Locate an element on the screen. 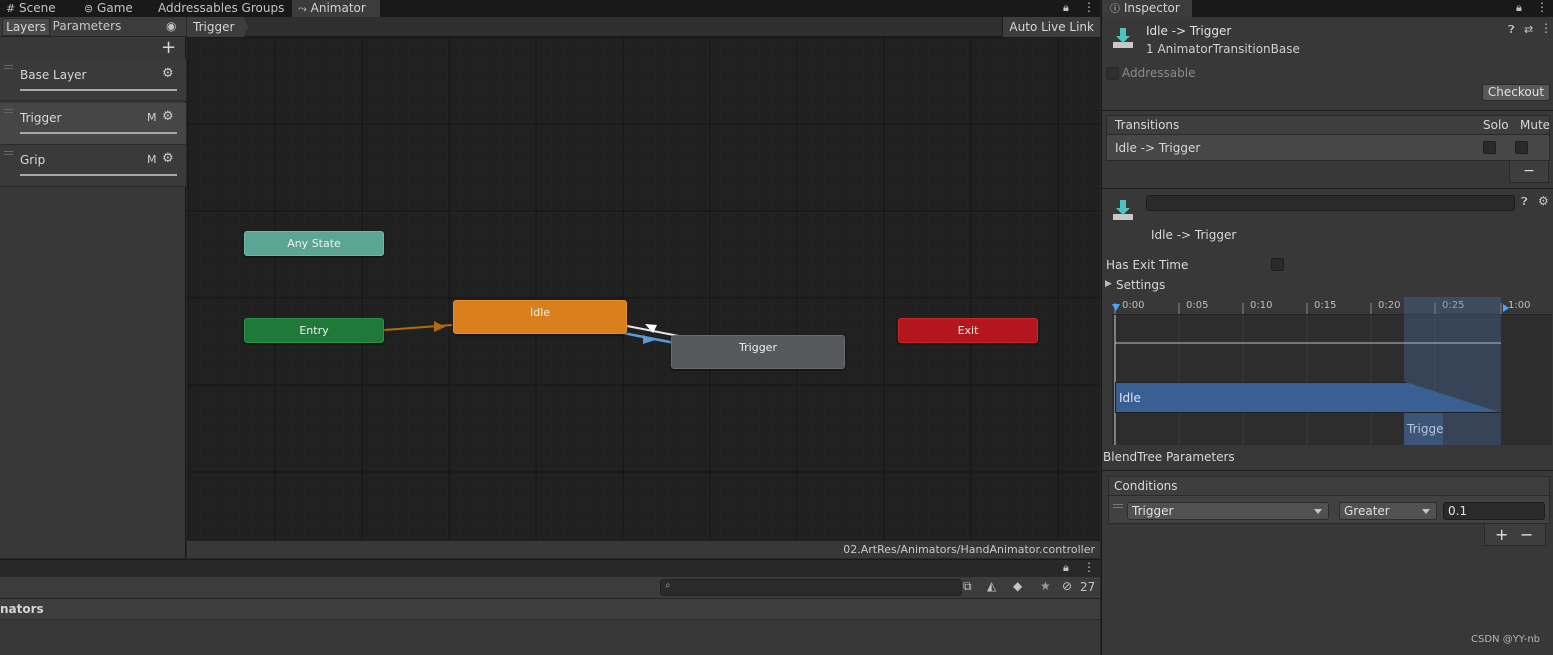 This screenshot has height=655, width=1553. settings-foldout: Settings is located at coordinates (1140, 285).